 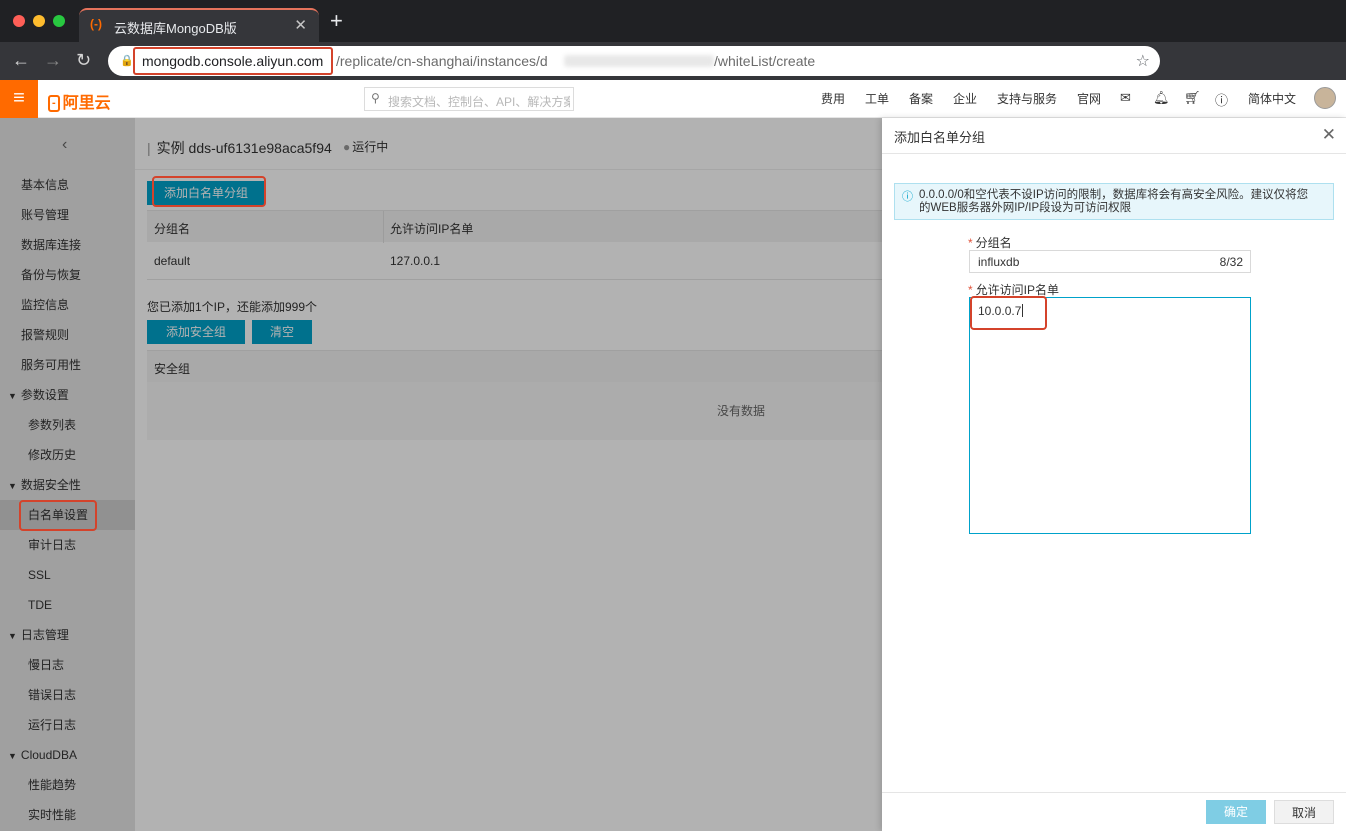 What do you see at coordinates (300, 25) in the screenshot?
I see `tab-close-icon: ✕` at bounding box center [300, 25].